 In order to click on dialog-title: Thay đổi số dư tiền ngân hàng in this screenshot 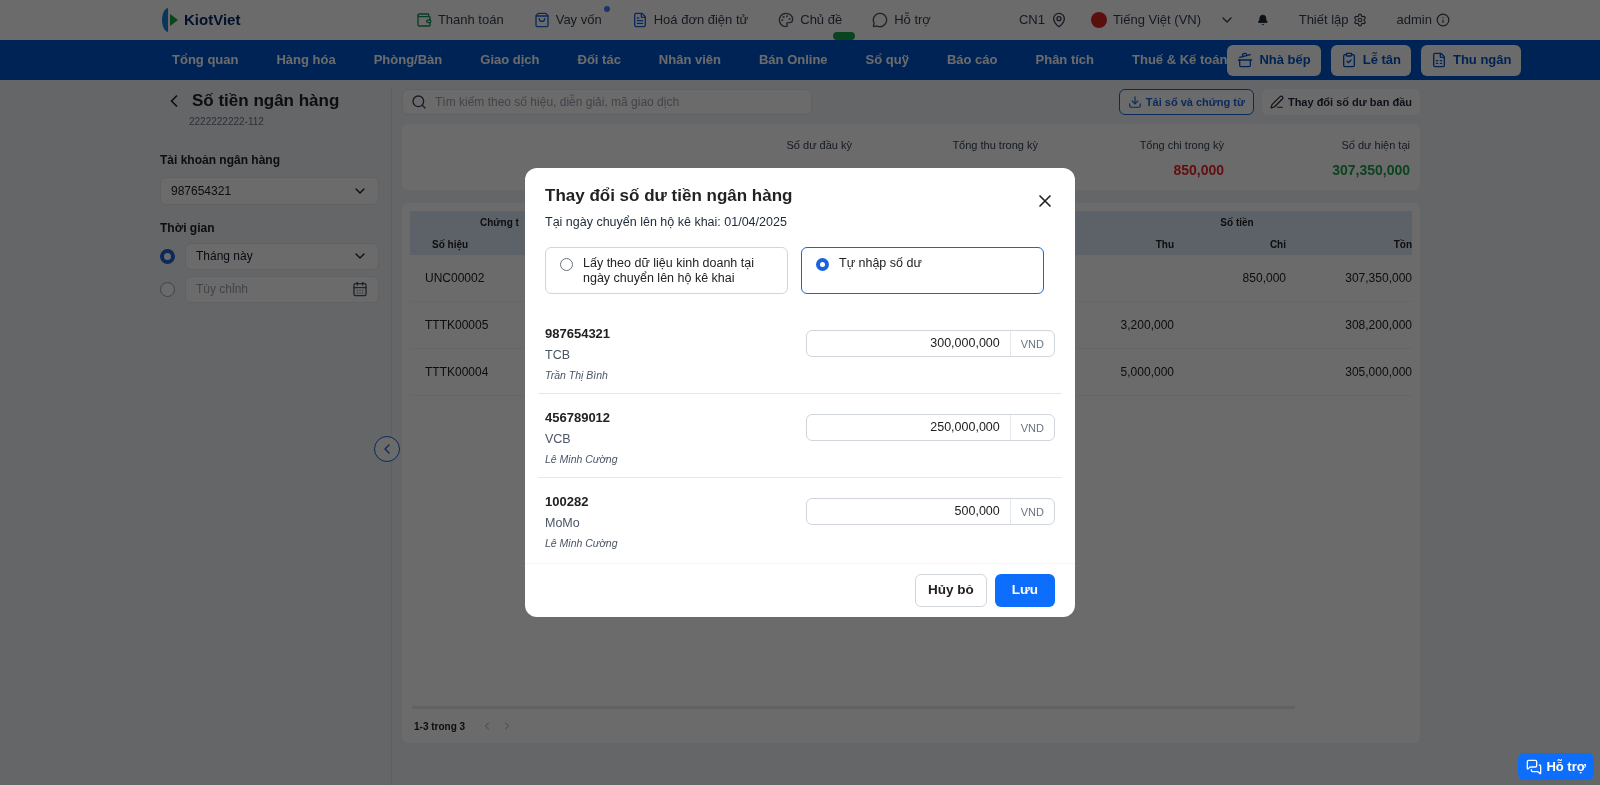, I will do `click(669, 196)`.